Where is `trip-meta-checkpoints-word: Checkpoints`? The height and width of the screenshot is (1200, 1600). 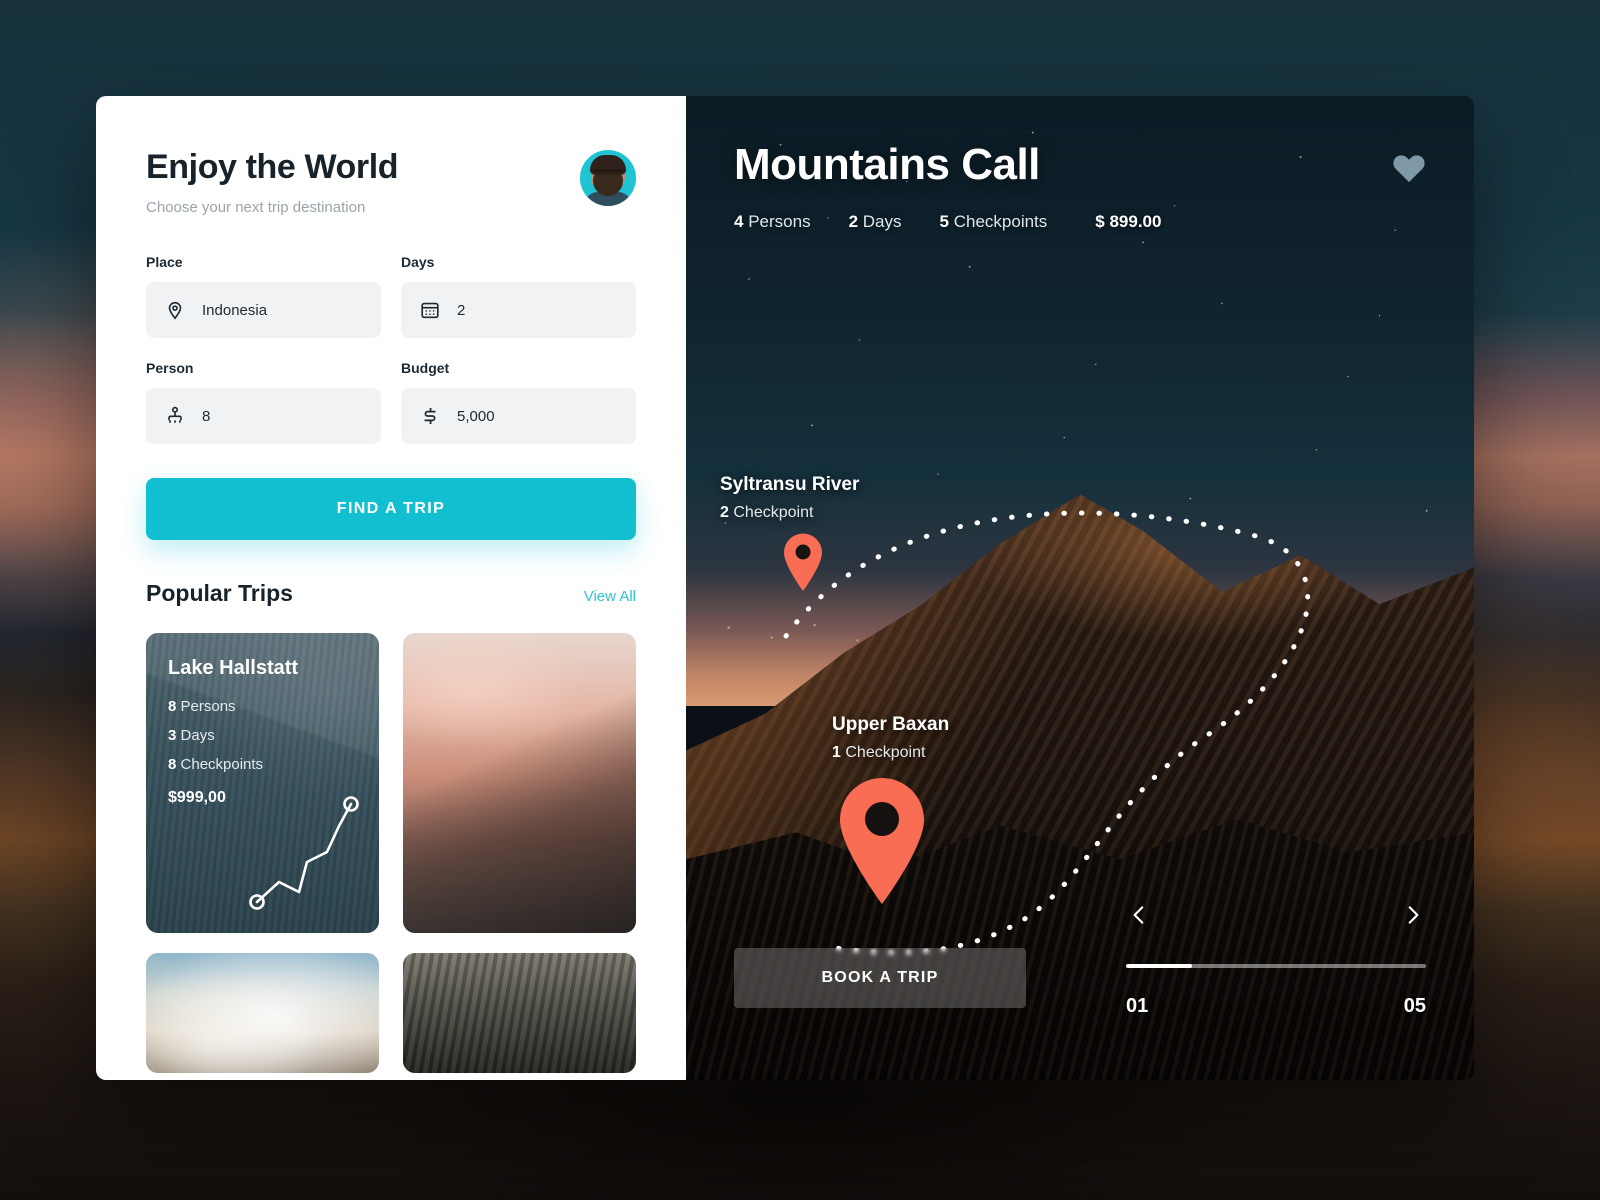 trip-meta-checkpoints-word: Checkpoints is located at coordinates (1000, 221).